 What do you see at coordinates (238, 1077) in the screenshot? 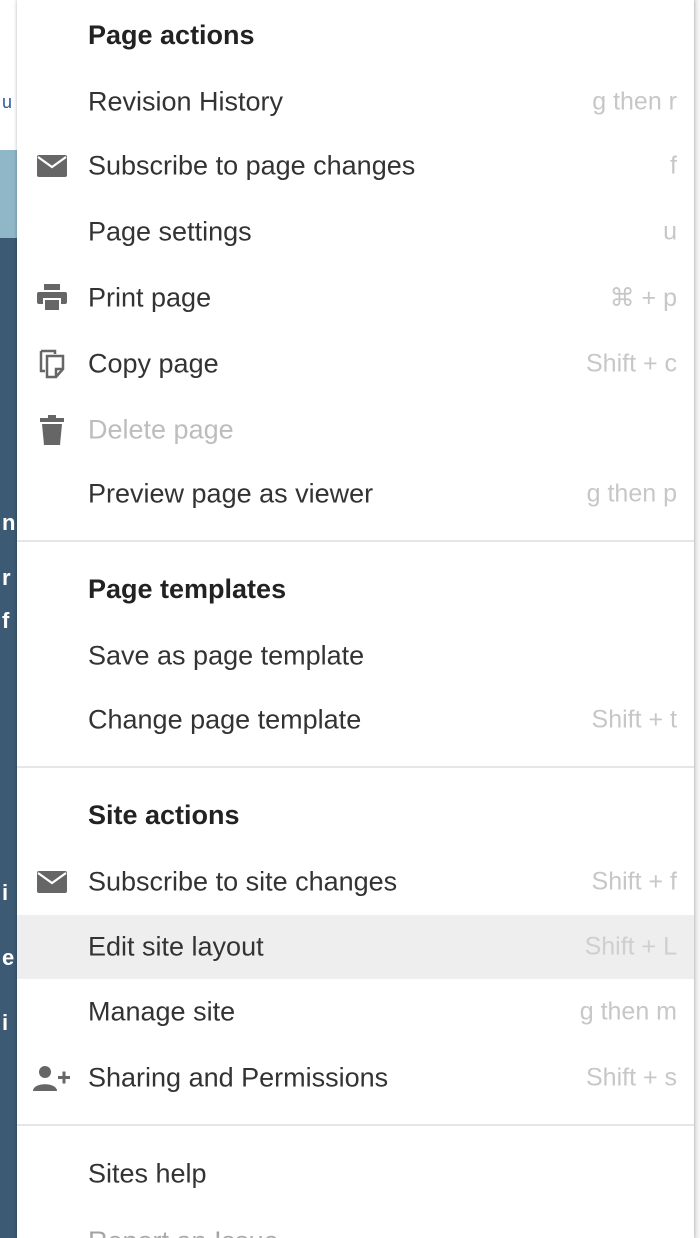
I see `menu-item-label: Sharing and Permissions` at bounding box center [238, 1077].